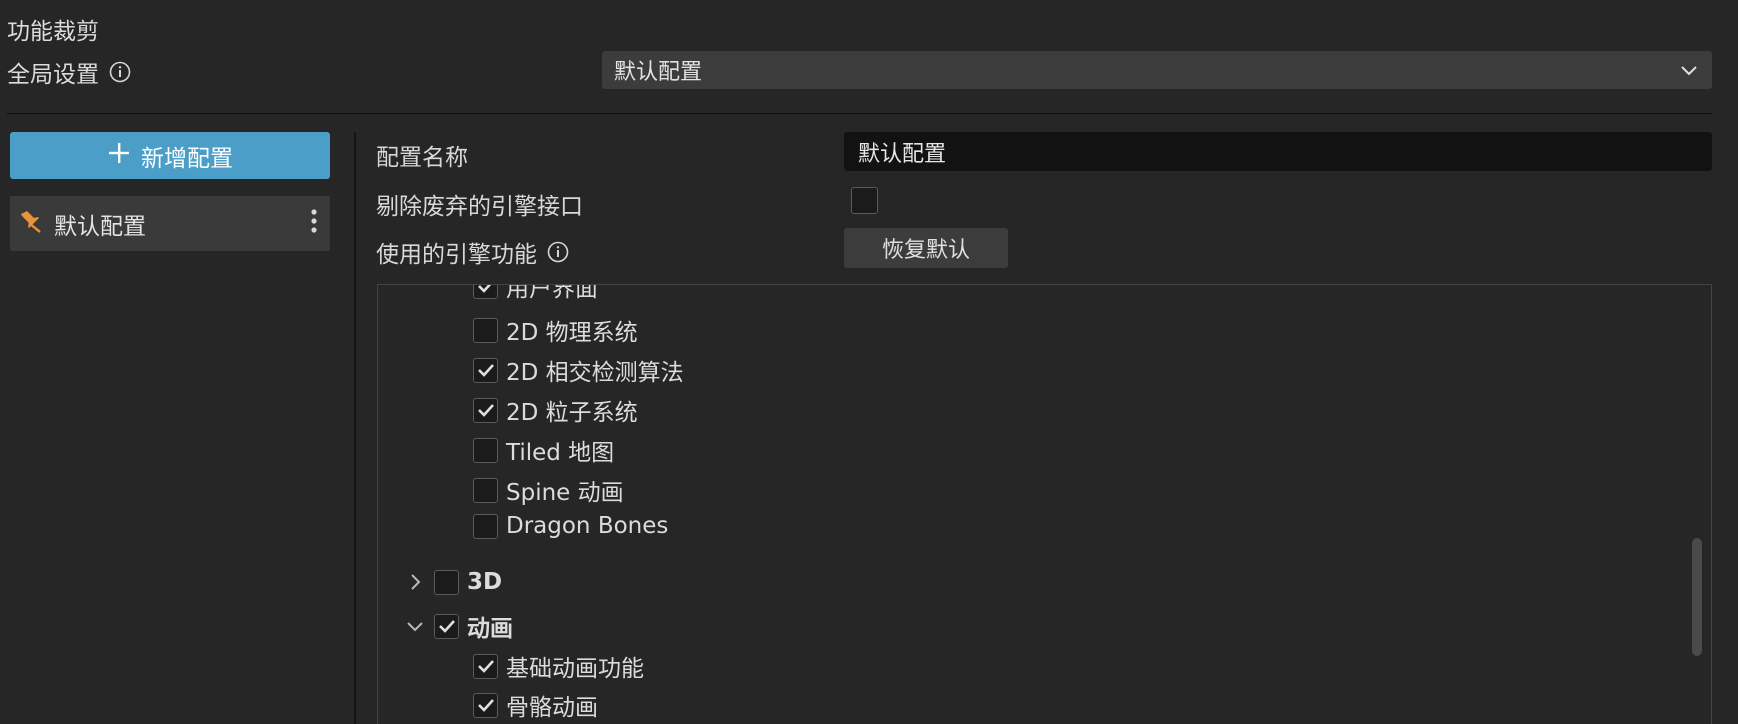 Image resolution: width=1738 pixels, height=724 pixels. Describe the element at coordinates (572, 333) in the screenshot. I see `module-label: 2D 物理系统` at that location.